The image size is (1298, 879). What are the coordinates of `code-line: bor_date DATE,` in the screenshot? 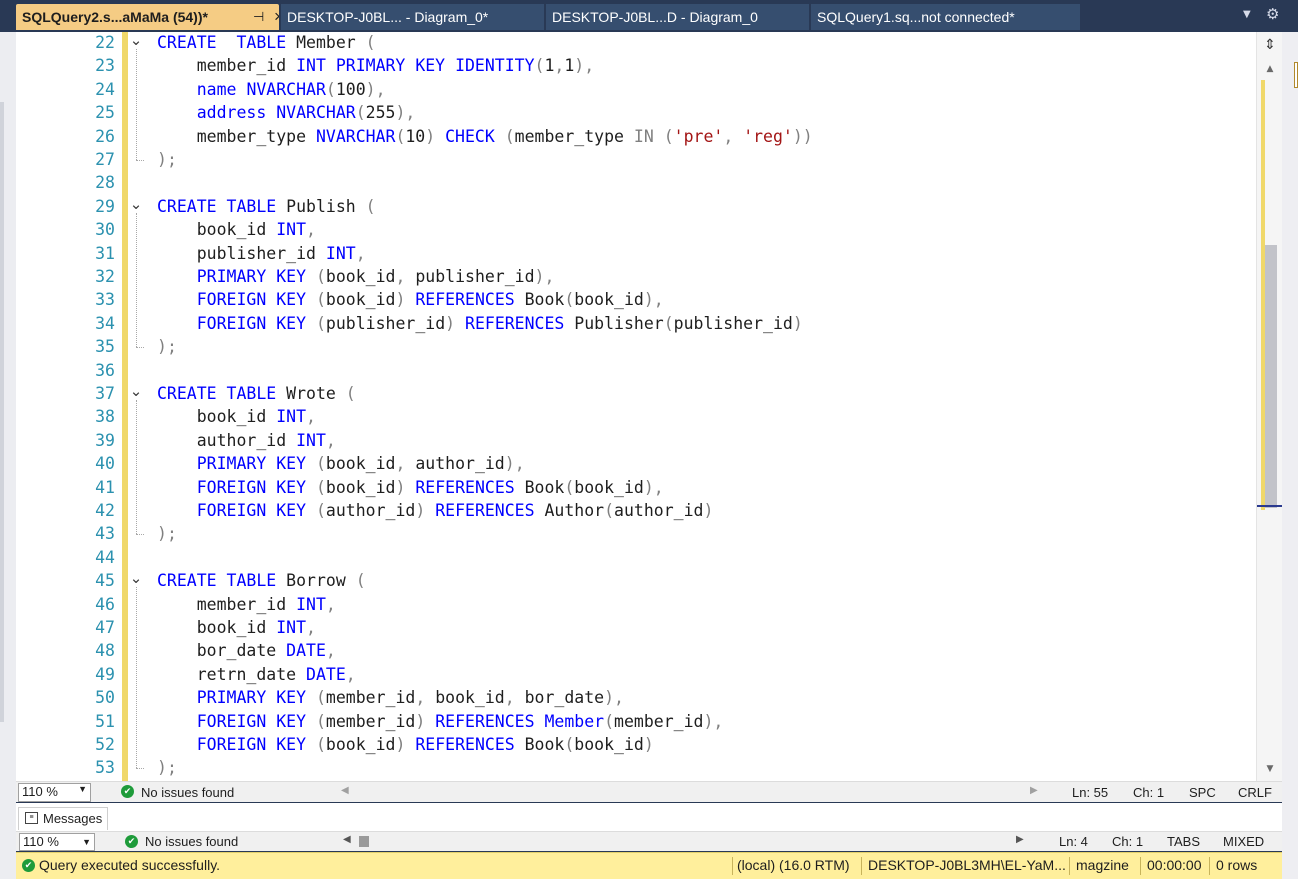 It's located at (246, 650).